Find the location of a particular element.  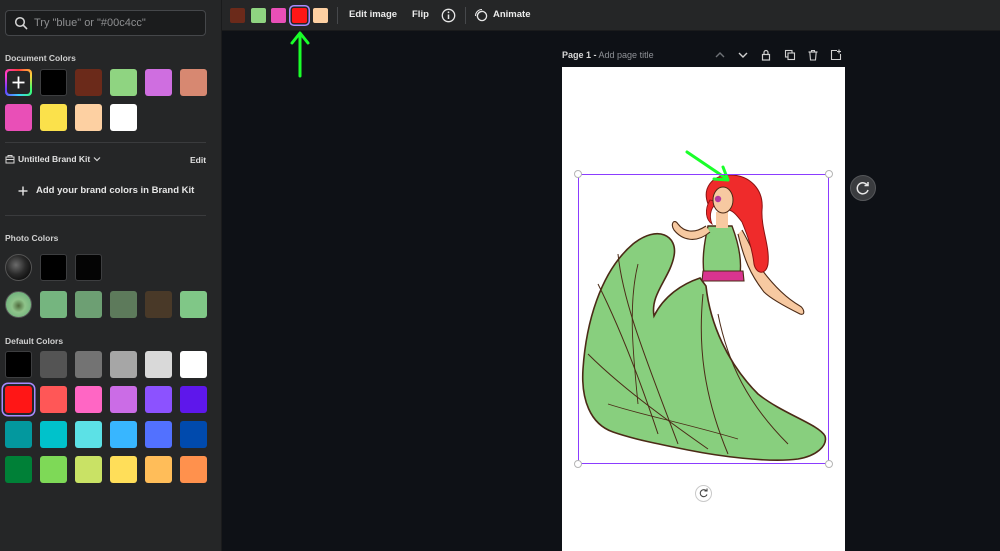

brand-kit-label: Untitled Brand Kit is located at coordinates (54, 159).